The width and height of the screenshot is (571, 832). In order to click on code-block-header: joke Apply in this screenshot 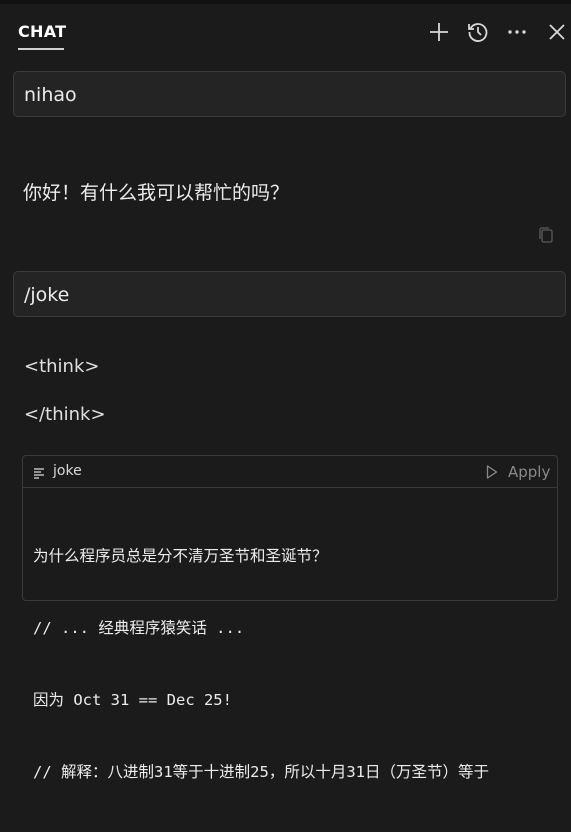, I will do `click(290, 472)`.